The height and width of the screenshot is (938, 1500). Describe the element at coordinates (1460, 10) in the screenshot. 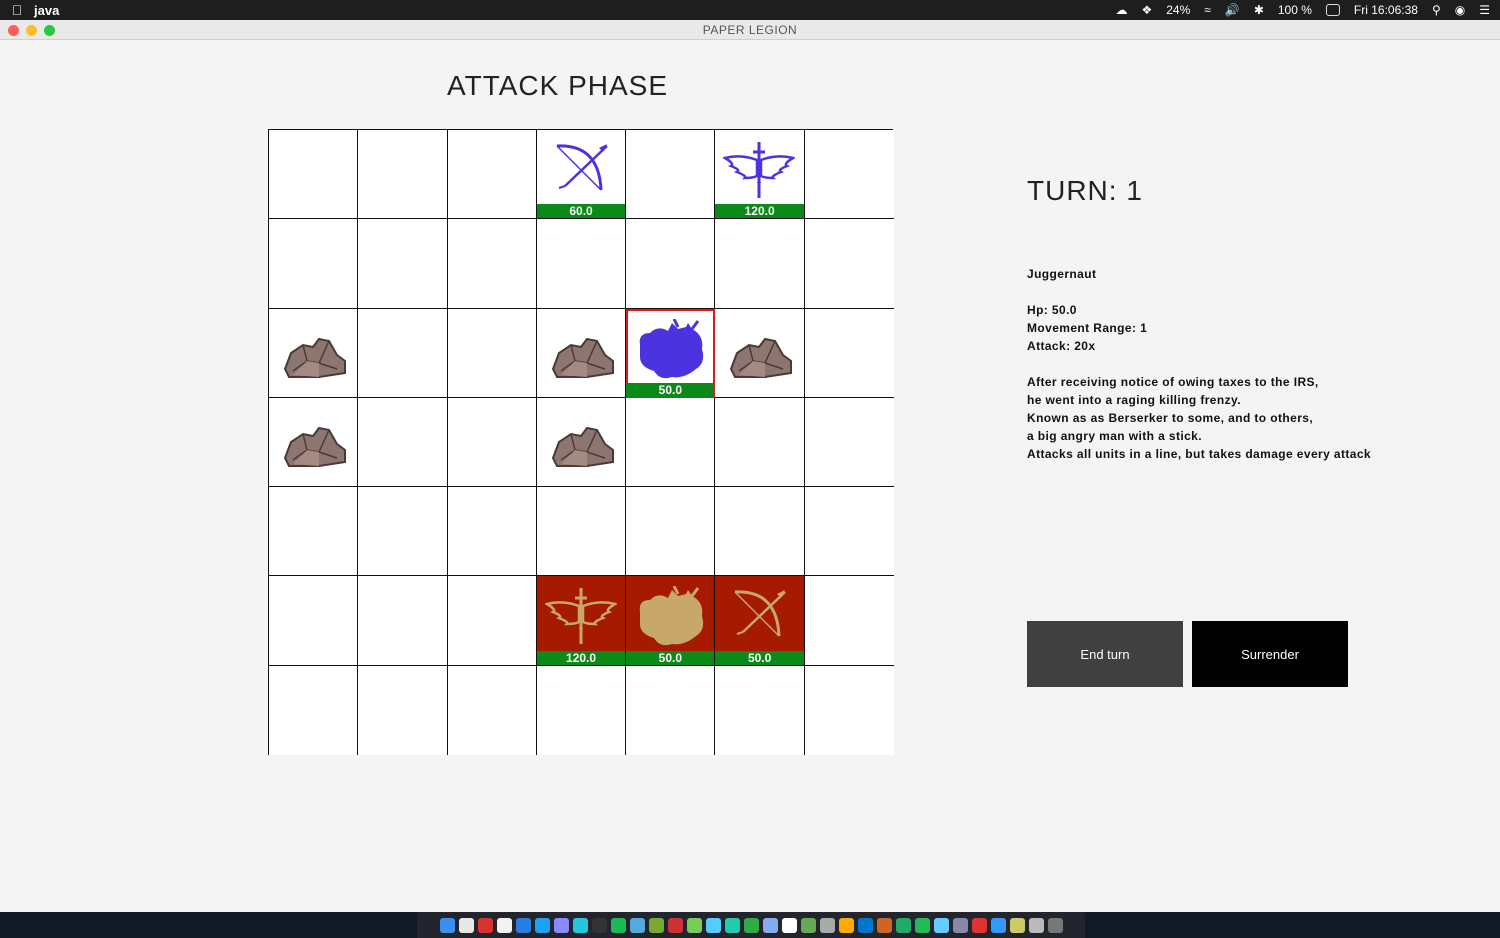

I see `siri-icon: ◉` at that location.